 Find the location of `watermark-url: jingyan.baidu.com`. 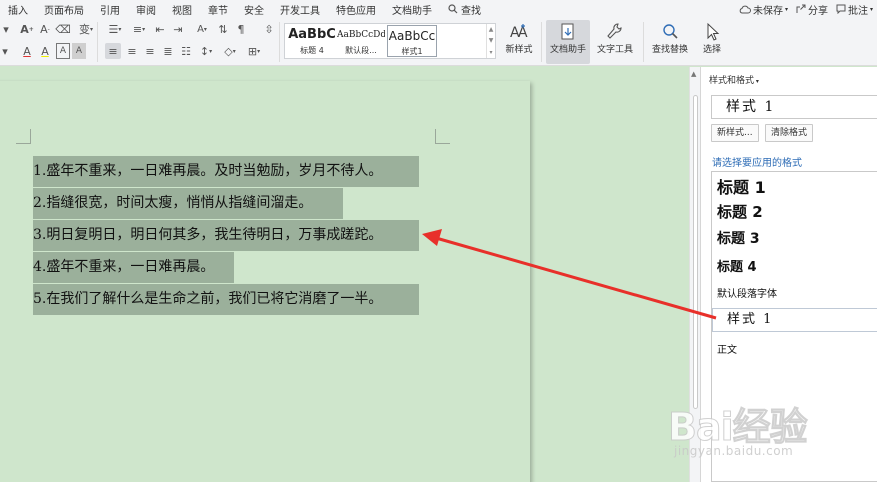

watermark-url: jingyan.baidu.com is located at coordinates (734, 451).